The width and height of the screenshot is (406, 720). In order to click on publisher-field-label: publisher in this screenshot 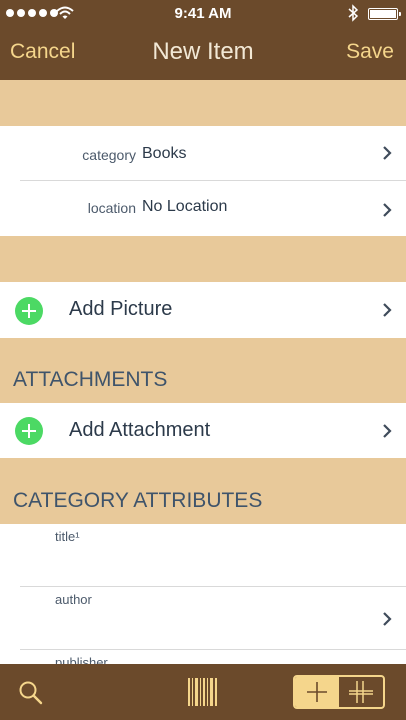, I will do `click(81, 659)`.